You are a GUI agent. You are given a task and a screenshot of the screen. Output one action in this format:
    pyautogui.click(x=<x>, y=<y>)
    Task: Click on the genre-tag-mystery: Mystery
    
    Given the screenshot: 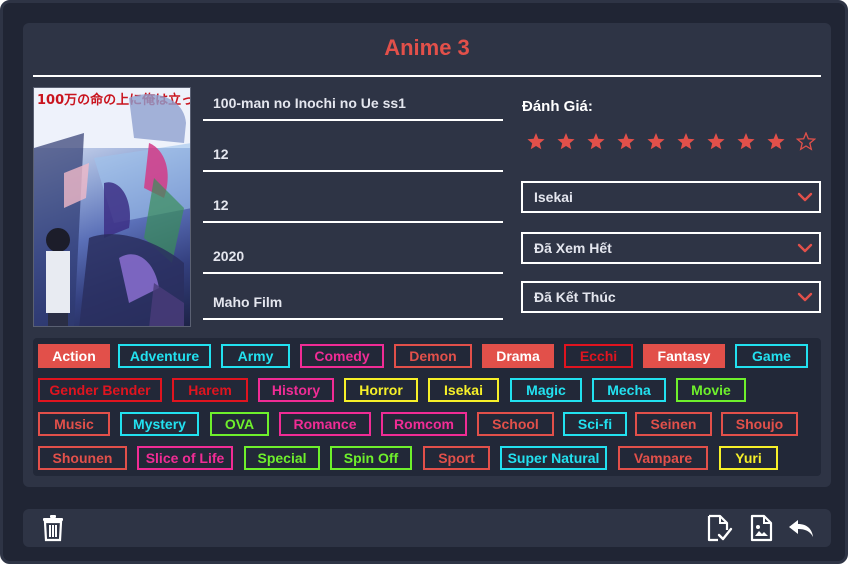 What is the action you would take?
    pyautogui.click(x=159, y=424)
    